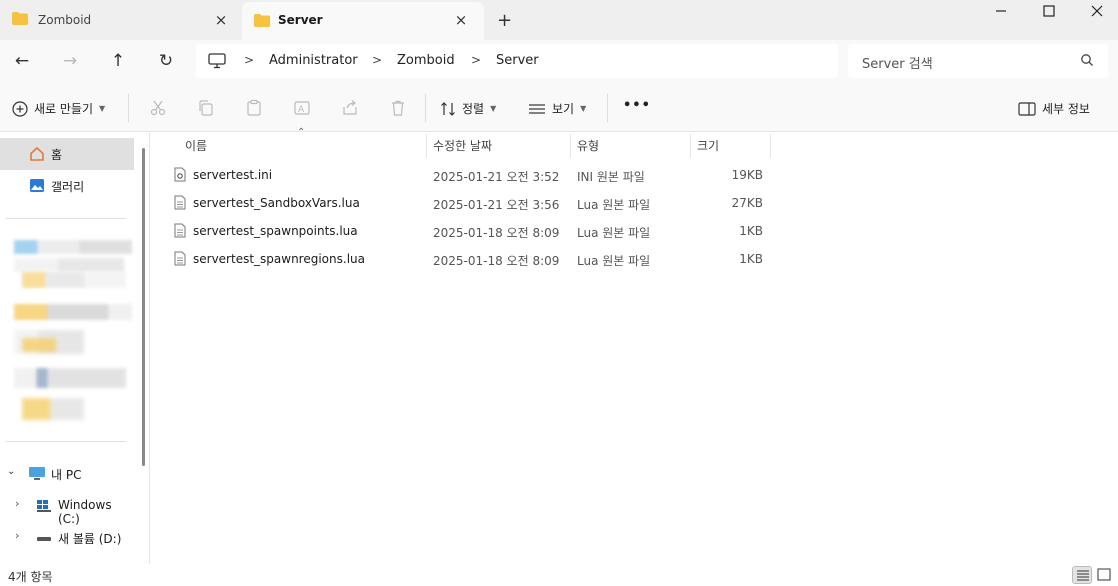 The image size is (1118, 586). I want to click on plus-circle-icon, so click(20, 108).